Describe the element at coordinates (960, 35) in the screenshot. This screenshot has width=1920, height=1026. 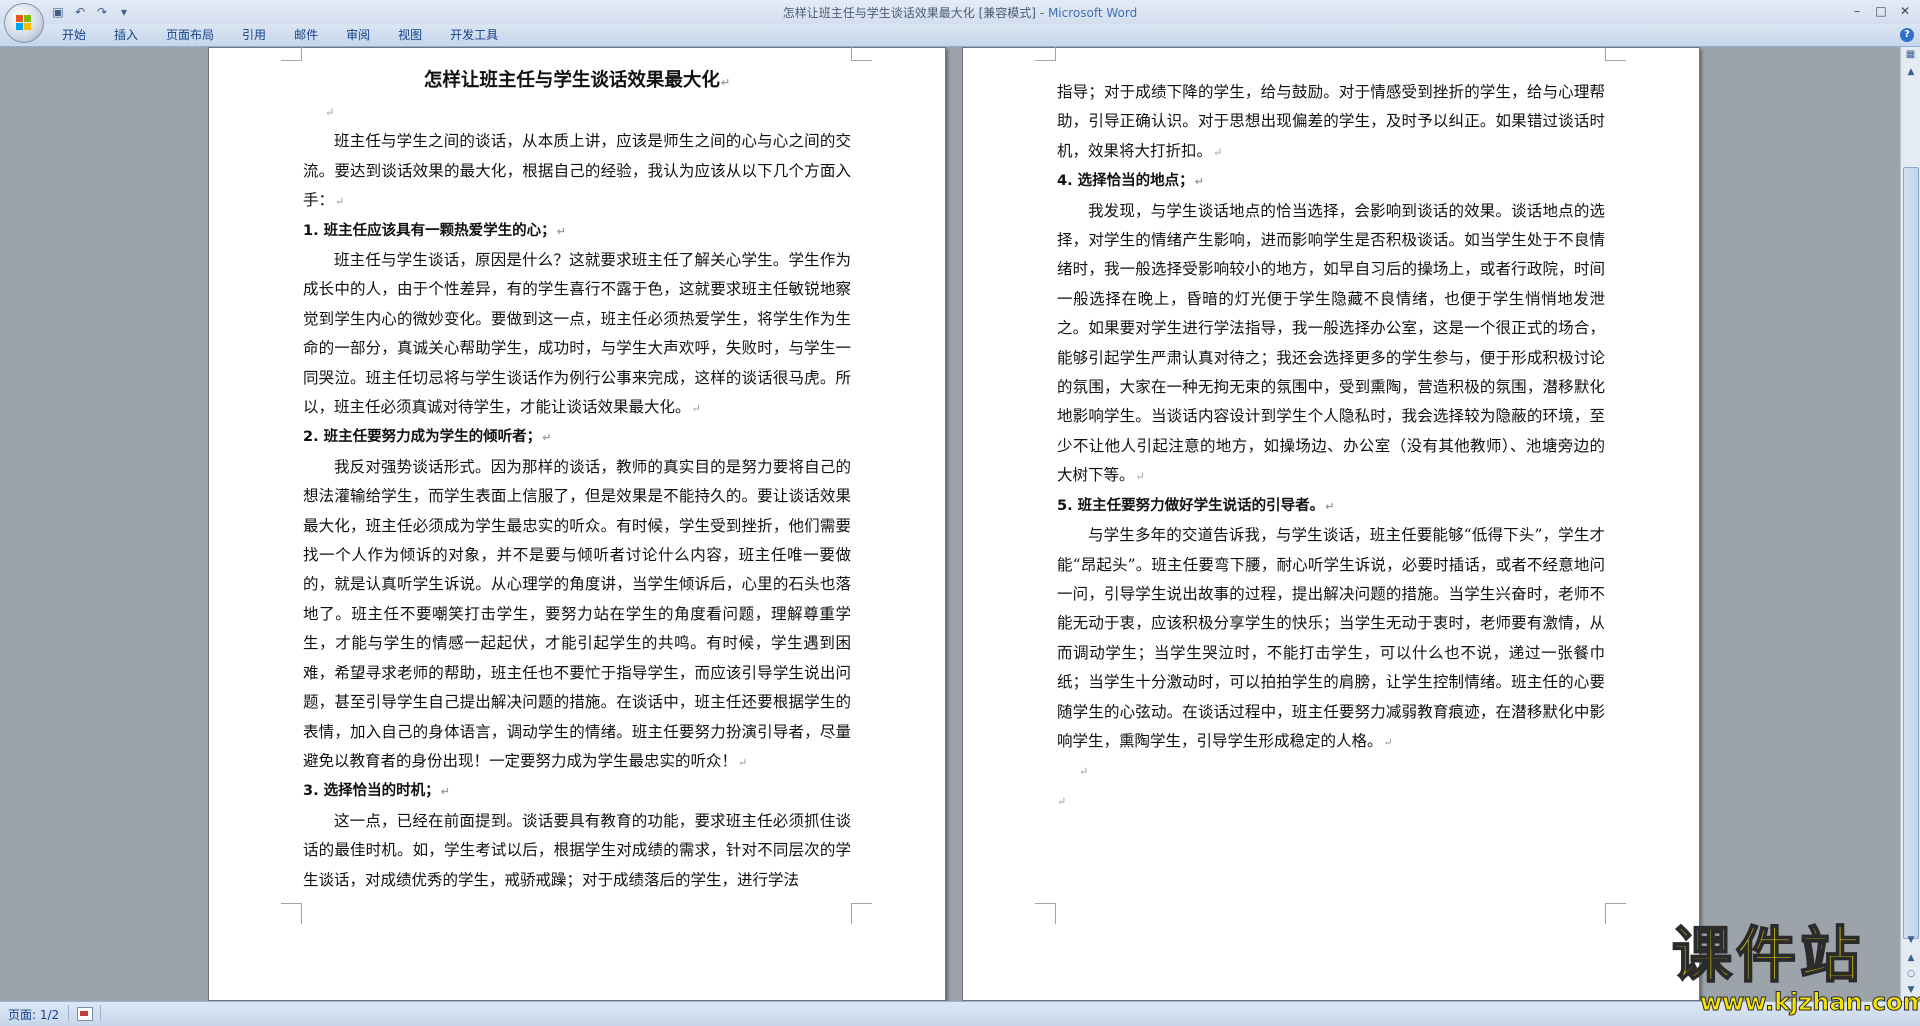
I see `ribbon: 开始 插入 页面布局 引用 邮件 审阅 视图 开发工具 ?` at that location.